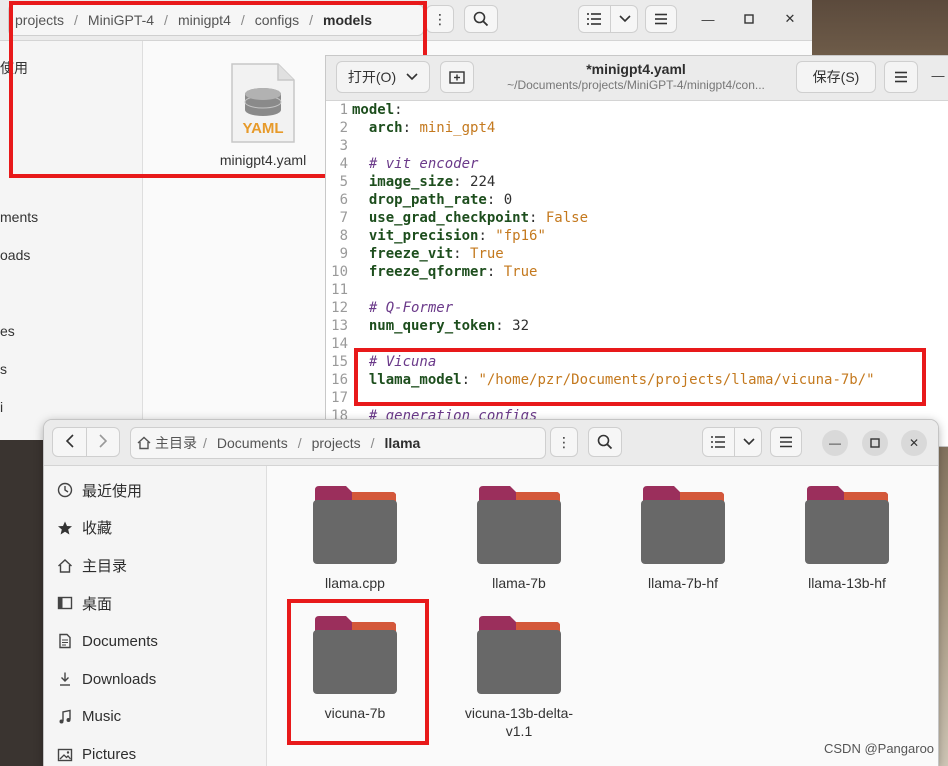  I want to click on chevron-down-icon, so click(624, 19).